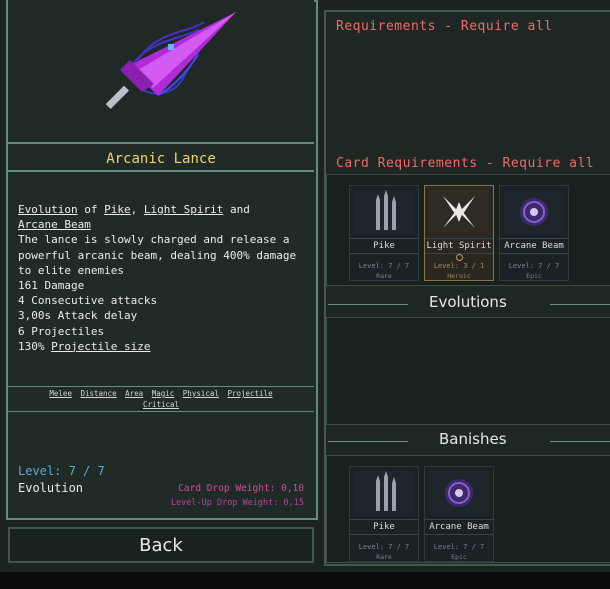 The height and width of the screenshot is (589, 610). What do you see at coordinates (61, 471) in the screenshot?
I see `item-level: Level: 7 / 7` at bounding box center [61, 471].